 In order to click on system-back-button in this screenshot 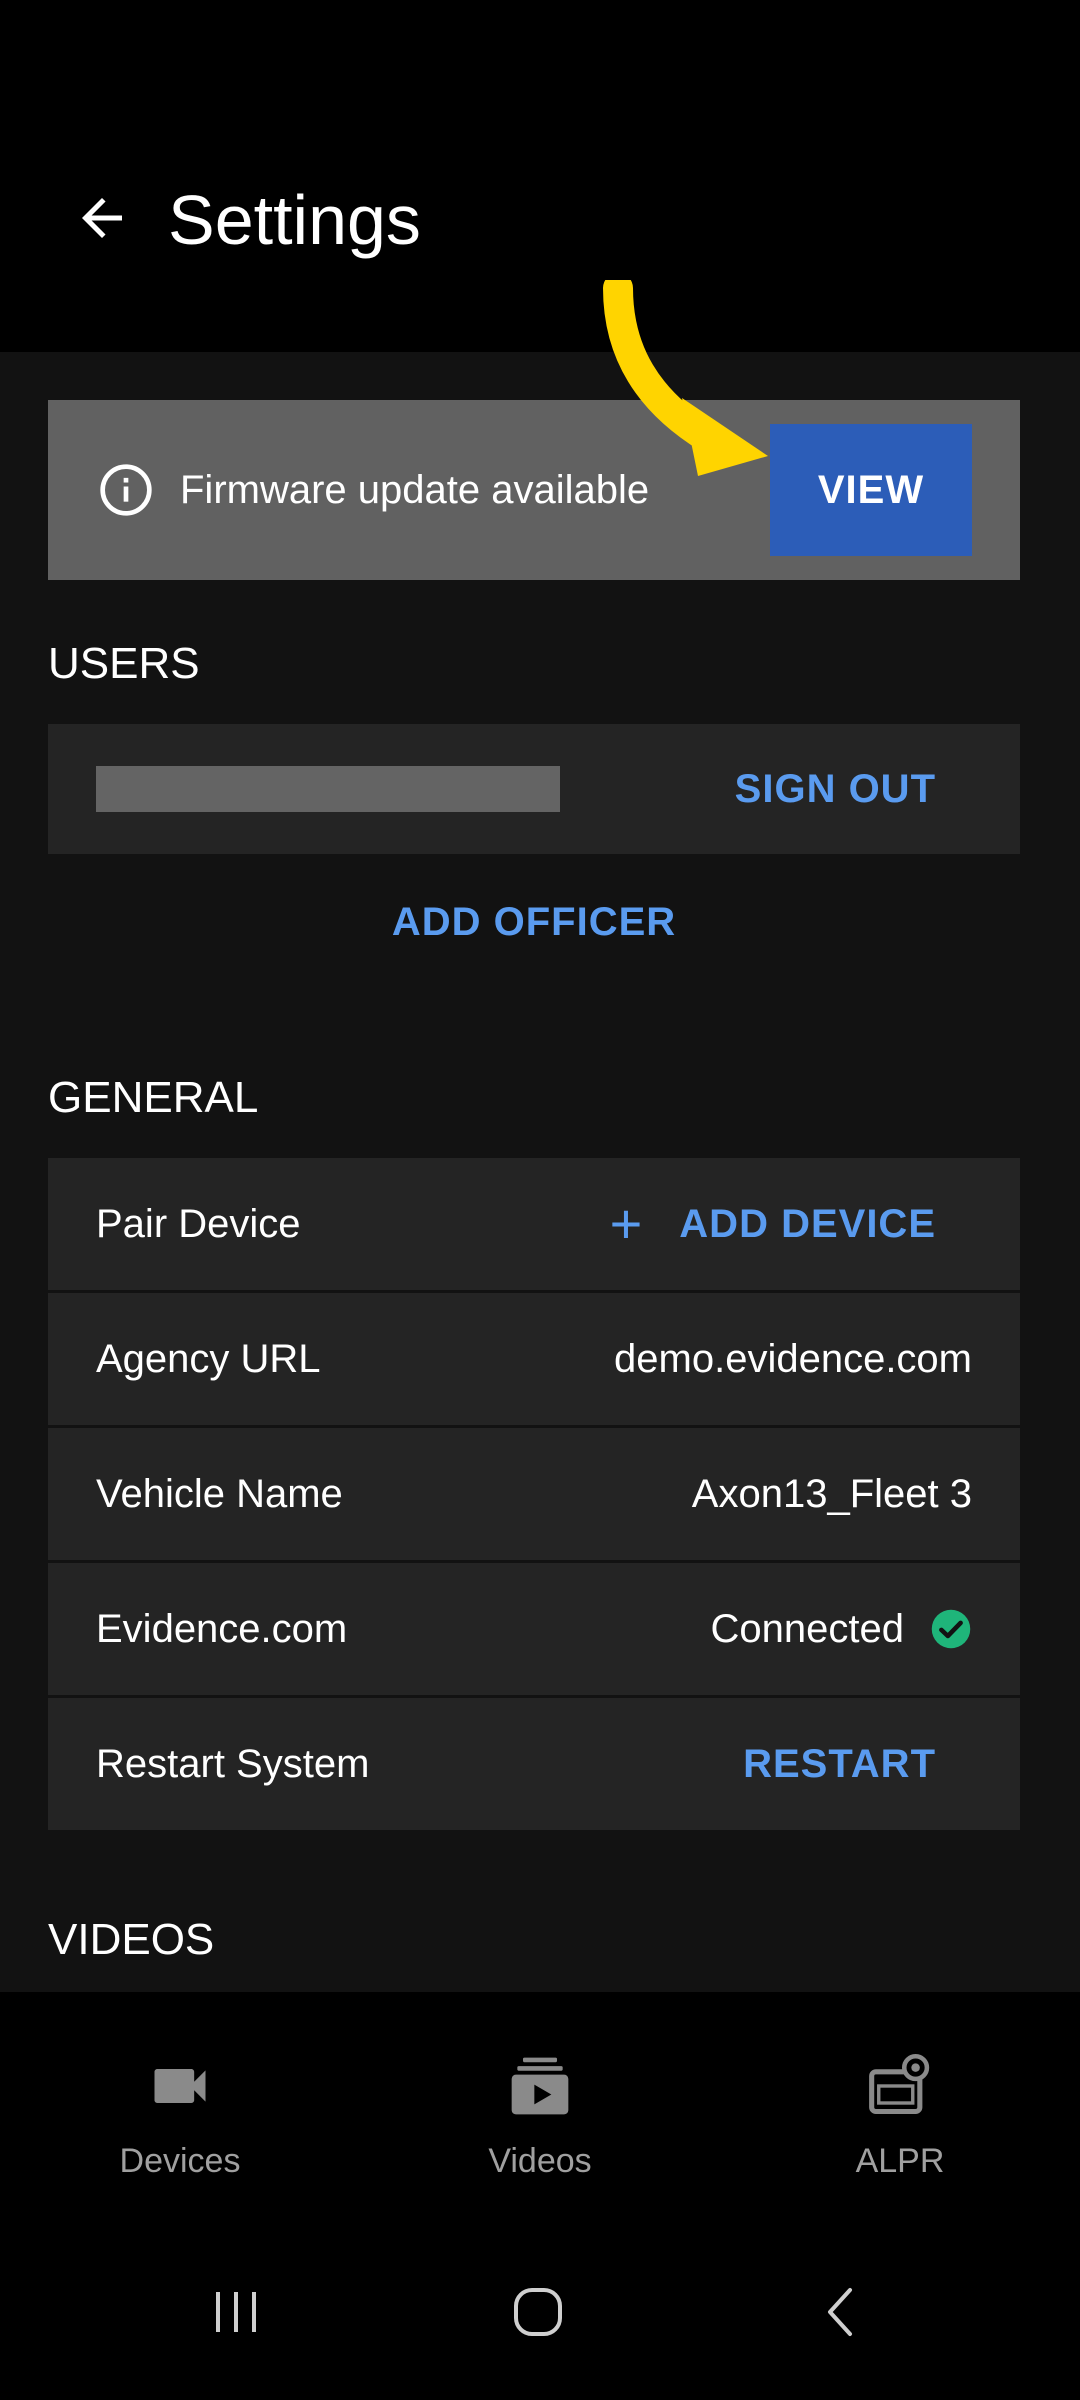, I will do `click(840, 2312)`.